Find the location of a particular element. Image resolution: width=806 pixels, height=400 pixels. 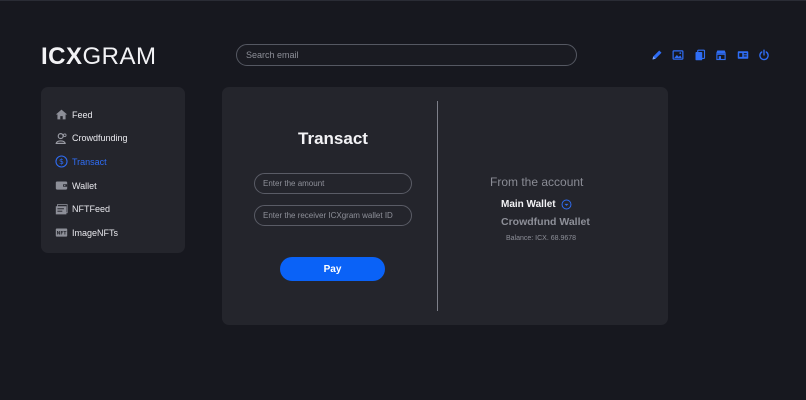

balance-text: Balance: ICX. 68.9678 is located at coordinates (541, 238).